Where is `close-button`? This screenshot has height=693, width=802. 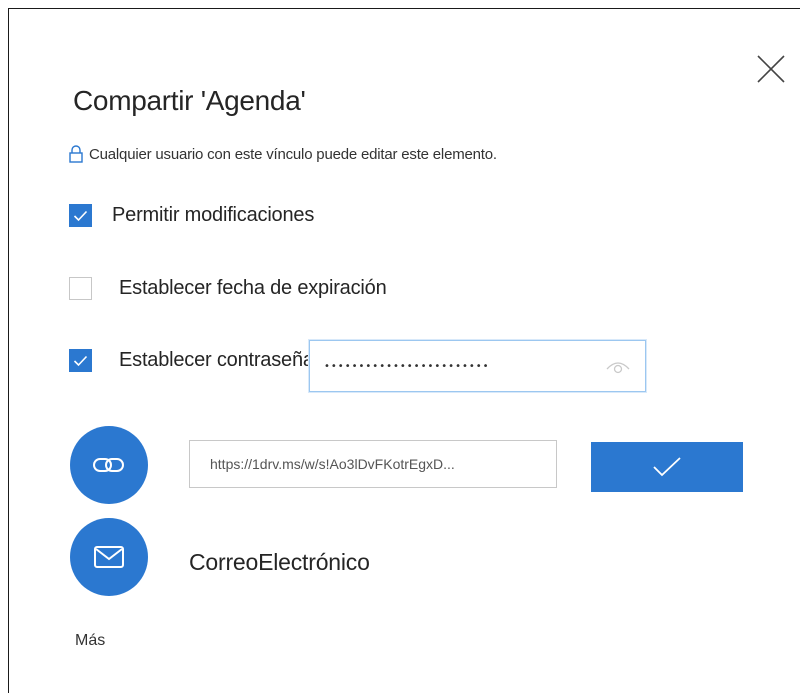
close-button is located at coordinates (772, 70).